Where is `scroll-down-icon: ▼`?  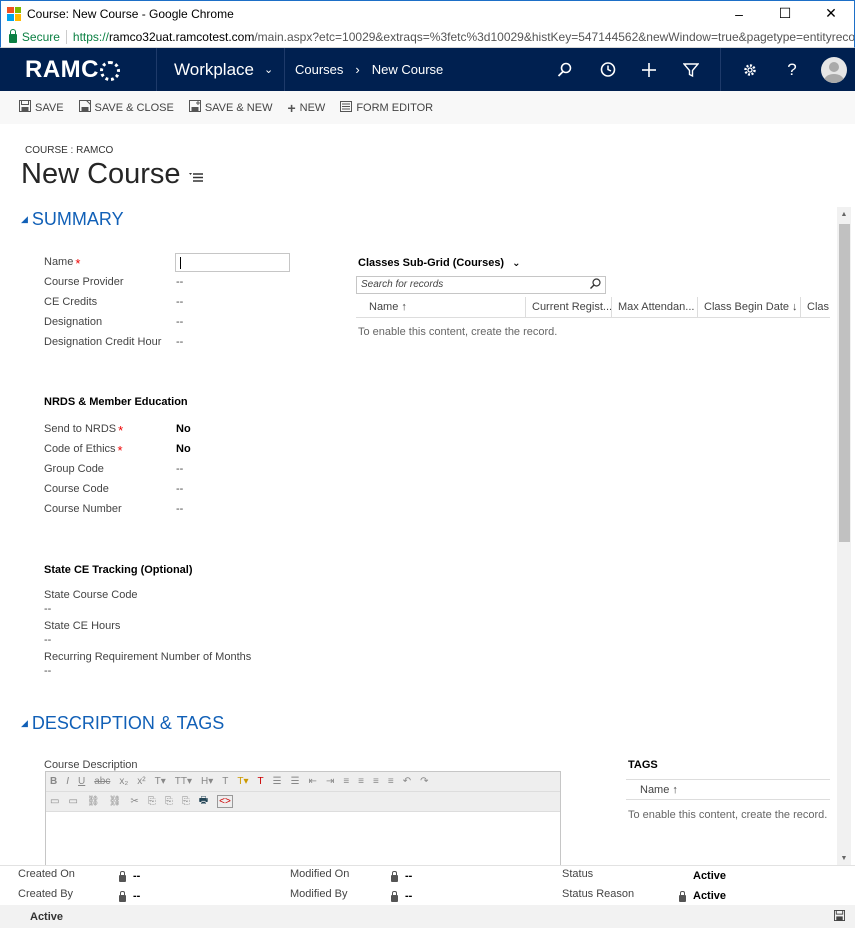 scroll-down-icon: ▼ is located at coordinates (844, 858).